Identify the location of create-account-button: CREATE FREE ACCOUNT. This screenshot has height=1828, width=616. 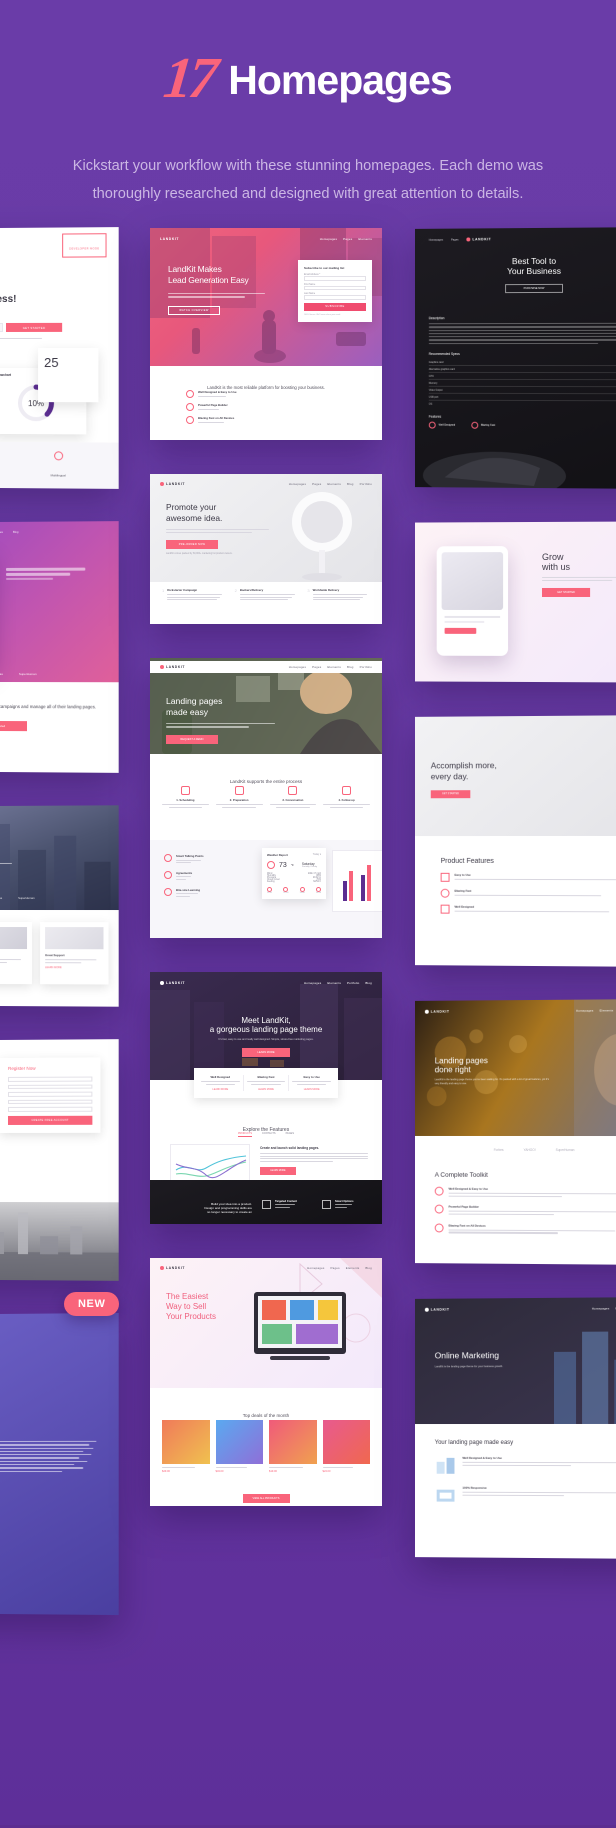
(50, 1120).